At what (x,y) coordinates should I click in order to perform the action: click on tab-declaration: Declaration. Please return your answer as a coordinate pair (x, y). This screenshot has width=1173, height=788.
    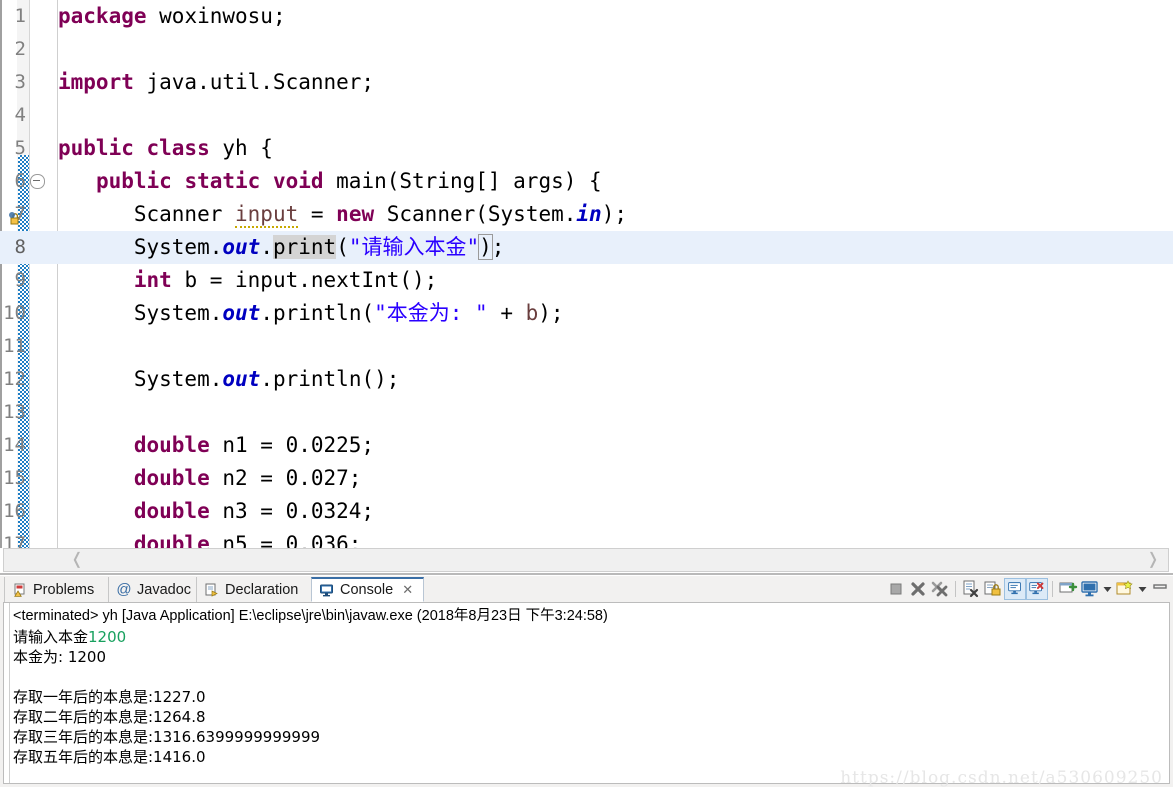
    Looking at the image, I should click on (253, 589).